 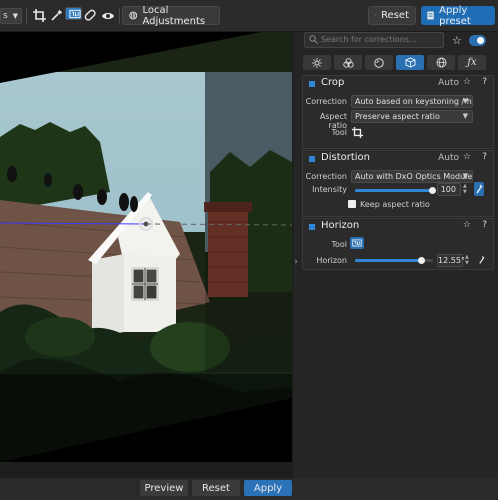 I want to click on apply-preset-label: Apply preset, so click(x=455, y=15).